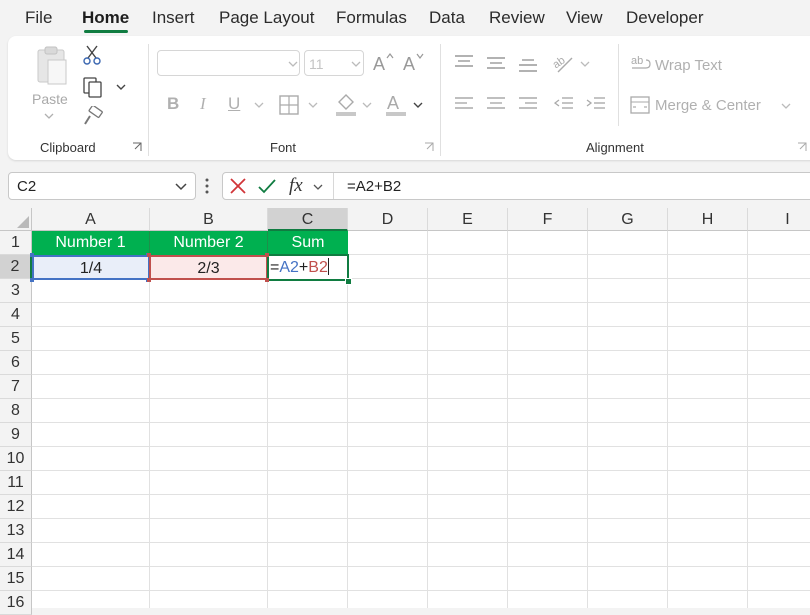 The height and width of the screenshot is (615, 810). Describe the element at coordinates (102, 186) in the screenshot. I see `name-box: C2` at that location.